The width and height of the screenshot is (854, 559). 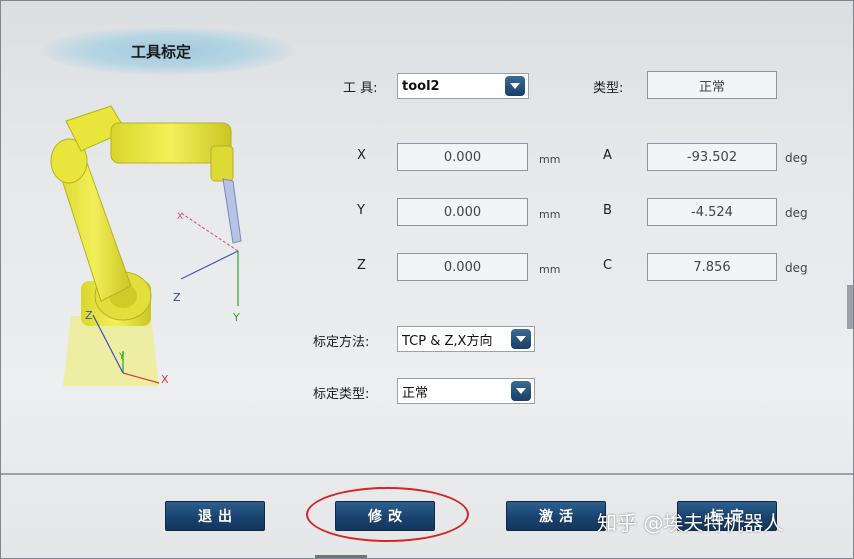 What do you see at coordinates (447, 341) in the screenshot?
I see `calib-method-value: TCP & Z,X方向` at bounding box center [447, 341].